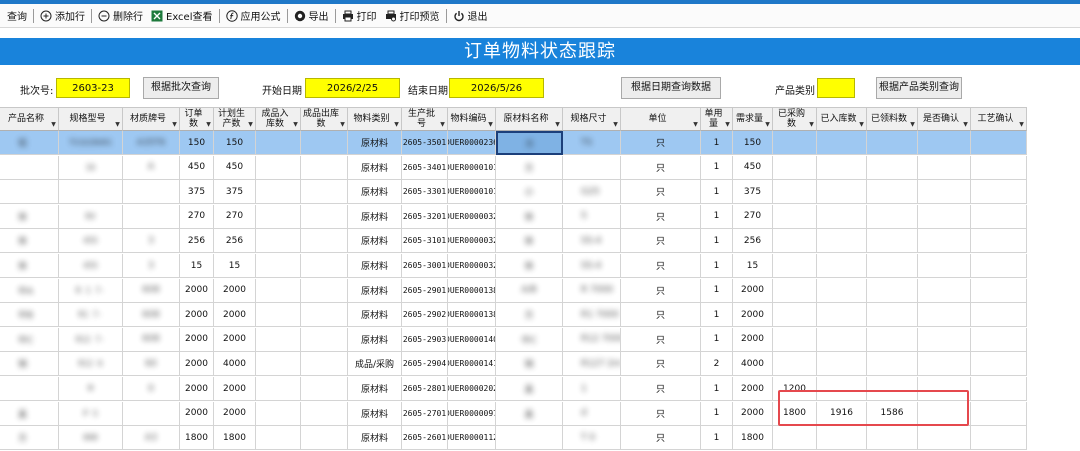 The width and height of the screenshot is (1080, 451). Describe the element at coordinates (592, 119) in the screenshot. I see `column-header: 规格尺寸 ▼` at that location.